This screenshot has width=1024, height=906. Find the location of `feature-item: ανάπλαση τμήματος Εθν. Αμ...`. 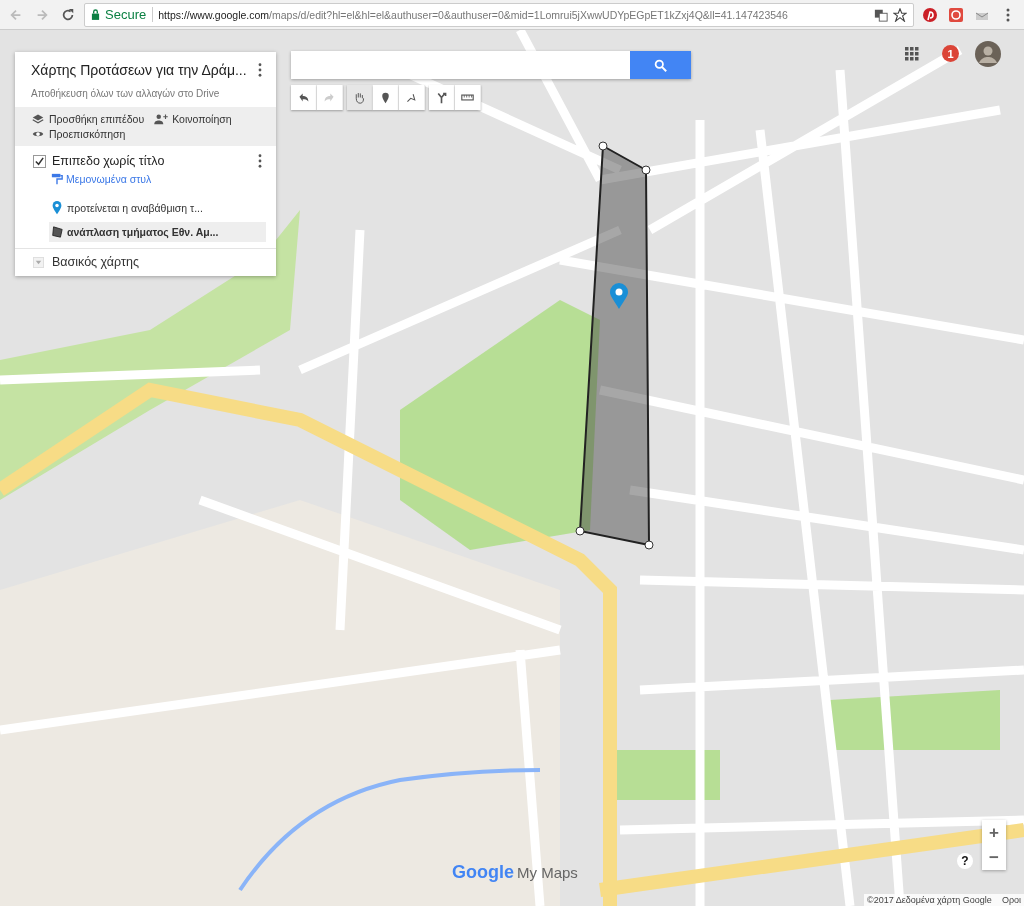

feature-item: ανάπλαση τμήματος Εθν. Αμ... is located at coordinates (157, 232).